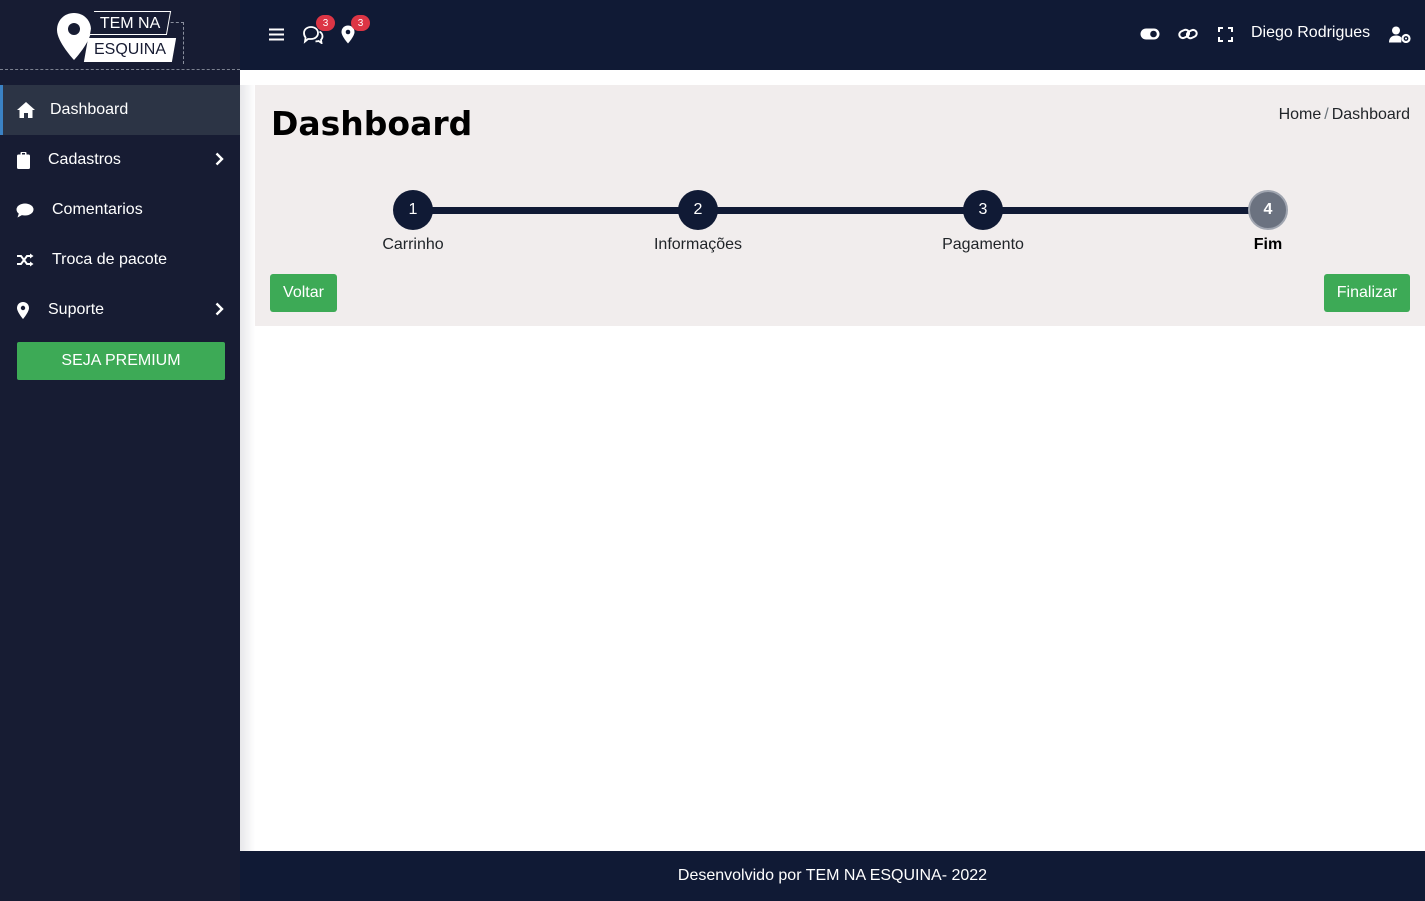 This screenshot has height=901, width=1425. What do you see at coordinates (413, 210) in the screenshot?
I see `step-1-circle: 1` at bounding box center [413, 210].